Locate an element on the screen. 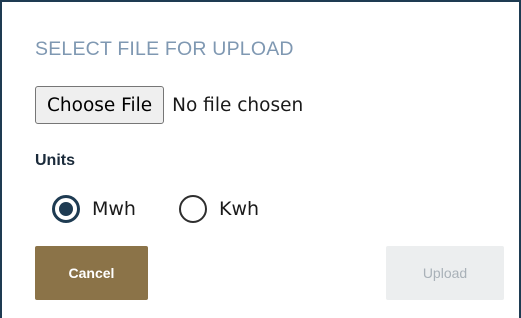 The width and height of the screenshot is (521, 318). file-status-text: No file chosen is located at coordinates (238, 105).